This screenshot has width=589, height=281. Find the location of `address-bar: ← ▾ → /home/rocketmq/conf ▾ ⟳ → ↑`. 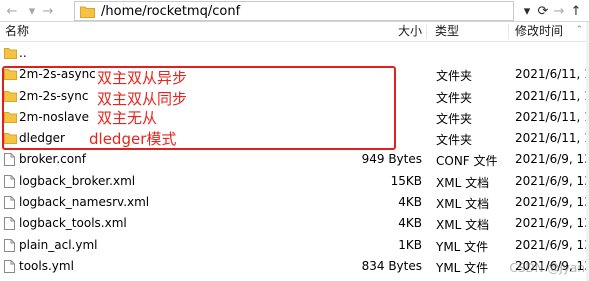

address-bar: ← ▾ → /home/rocketmq/conf ▾ ⟳ → ↑ is located at coordinates (294, 11).